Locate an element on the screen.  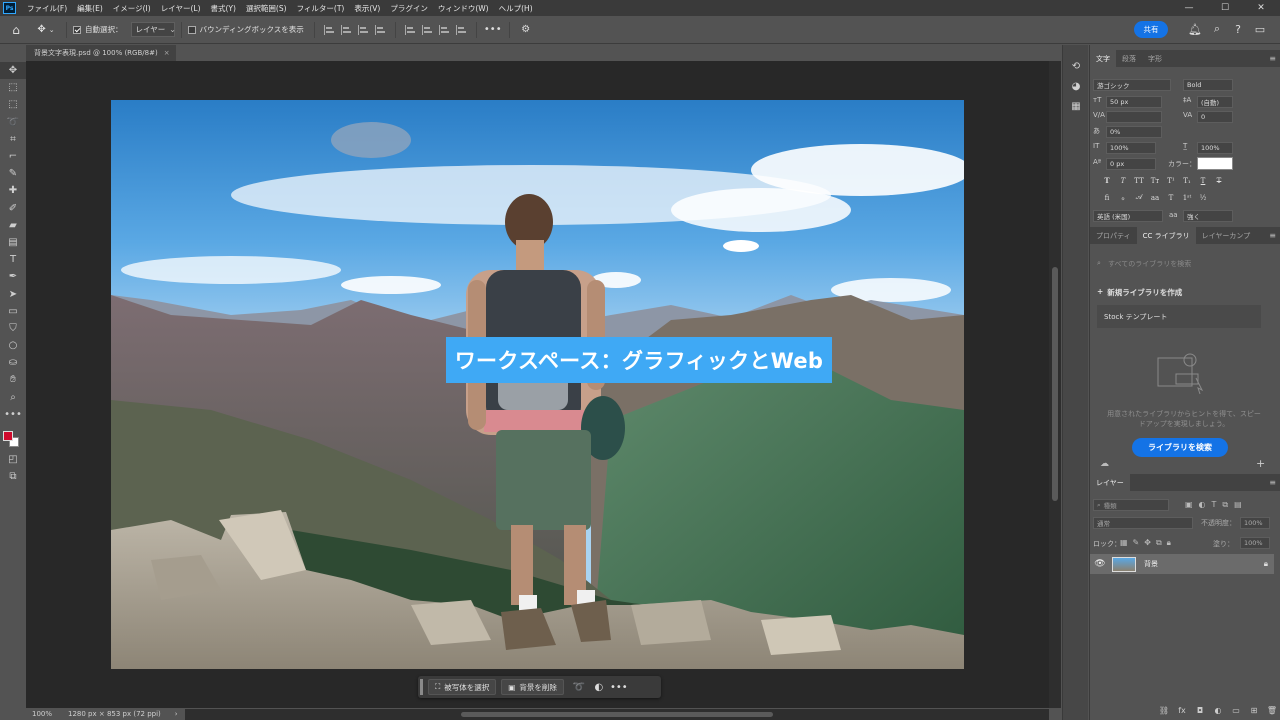
history-icon: ⟲ is located at coordinates (1076, 66).